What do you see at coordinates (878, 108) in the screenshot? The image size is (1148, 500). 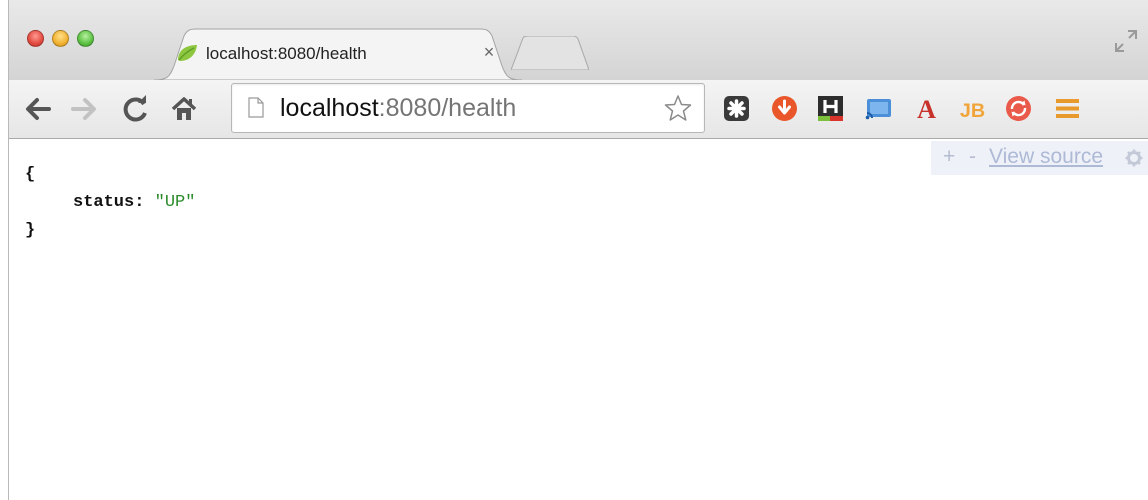 I see `cast-extension-icon` at bounding box center [878, 108].